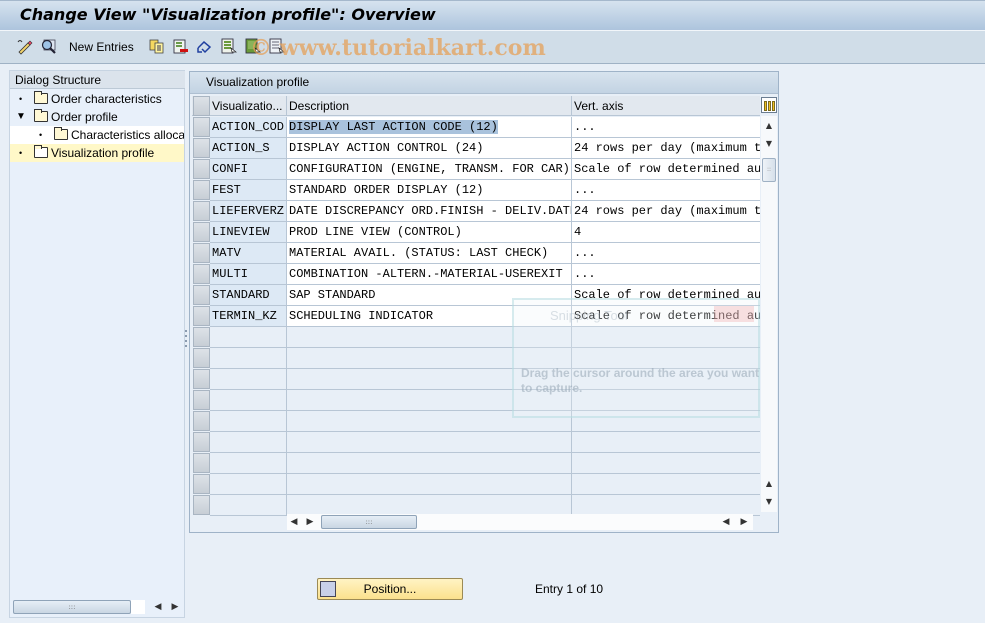 The width and height of the screenshot is (985, 623). I want to click on scroll-up-icon: ▲, so click(769, 126).